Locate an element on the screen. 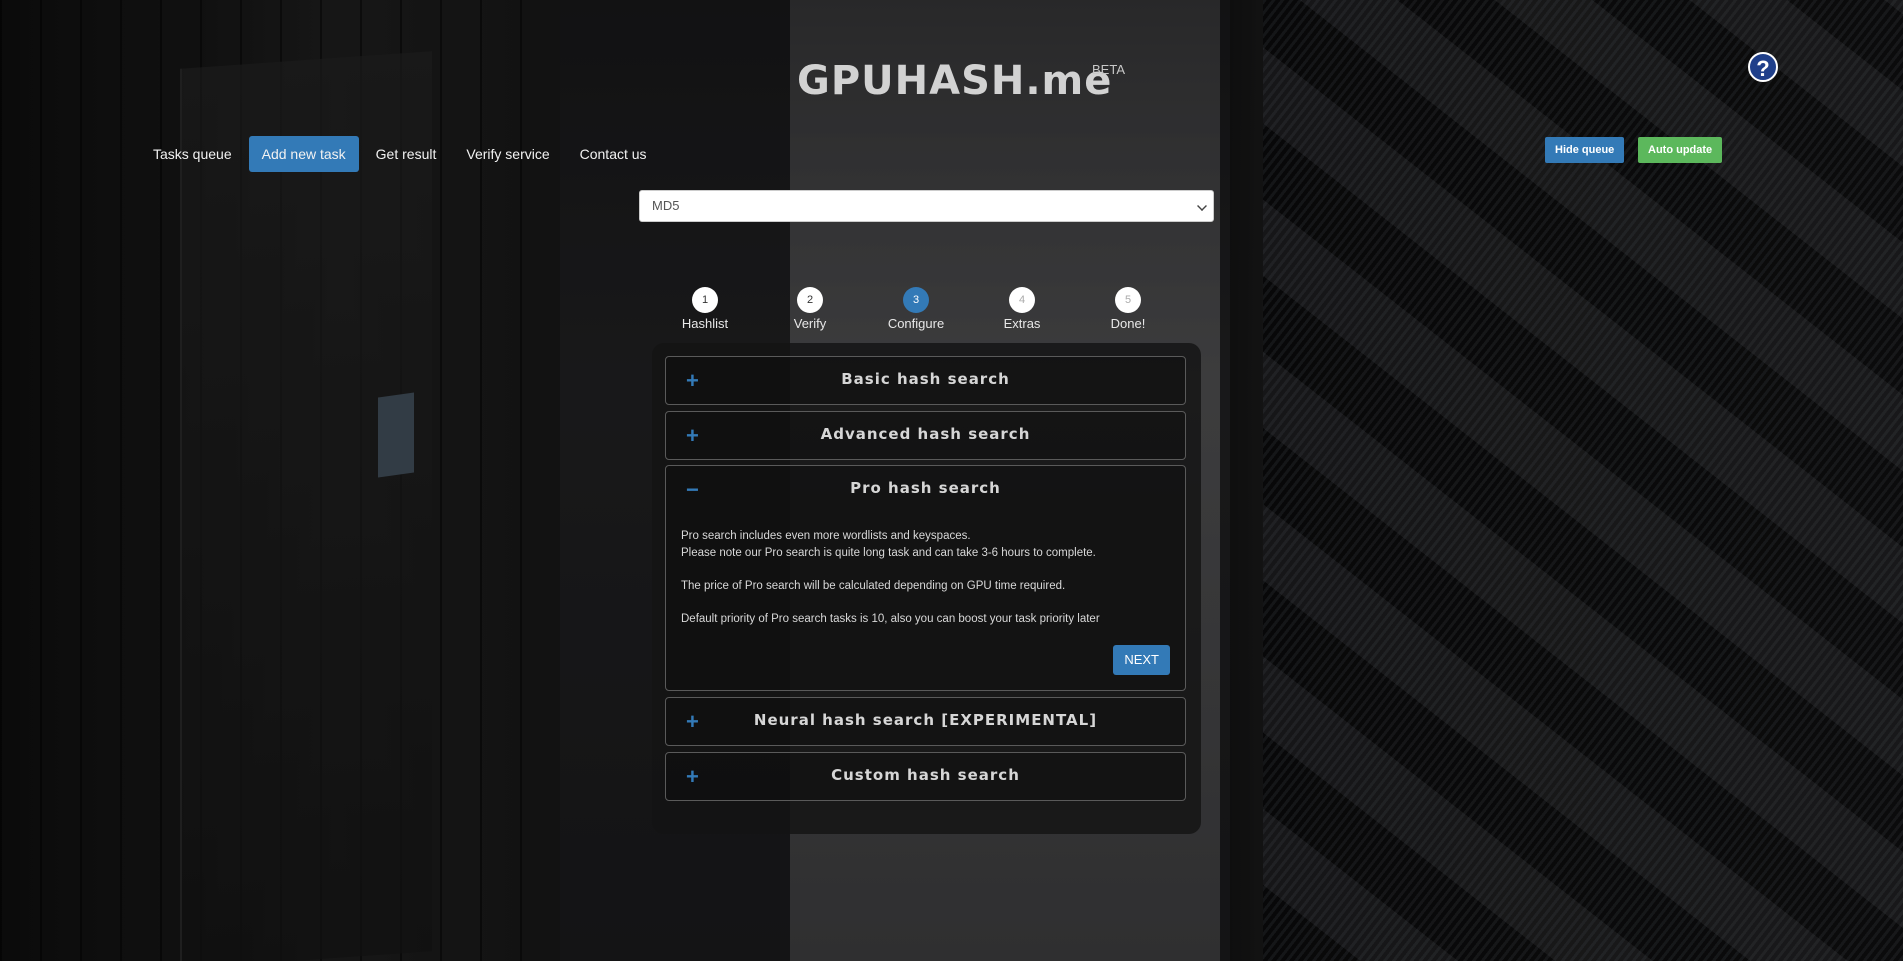 Image resolution: width=1903 pixels, height=961 pixels. step-verify: 2 Verify is located at coordinates (810, 309).